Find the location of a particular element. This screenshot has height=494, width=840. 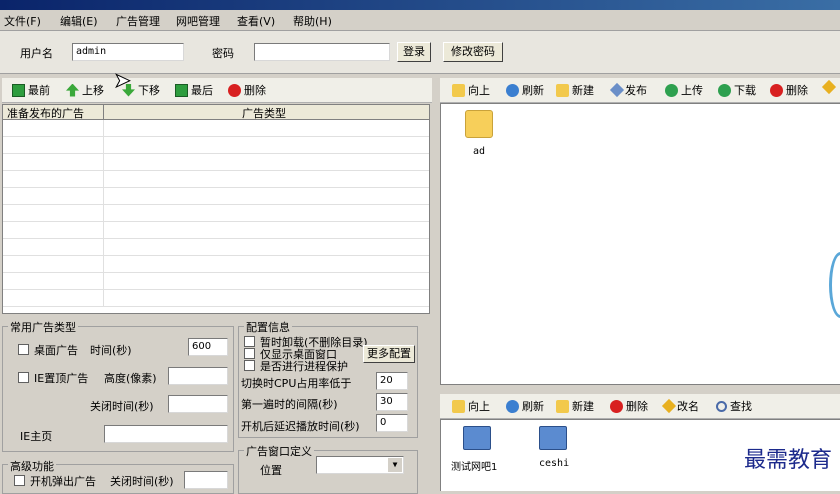

desktop-only-checkbox is located at coordinates (249, 353).